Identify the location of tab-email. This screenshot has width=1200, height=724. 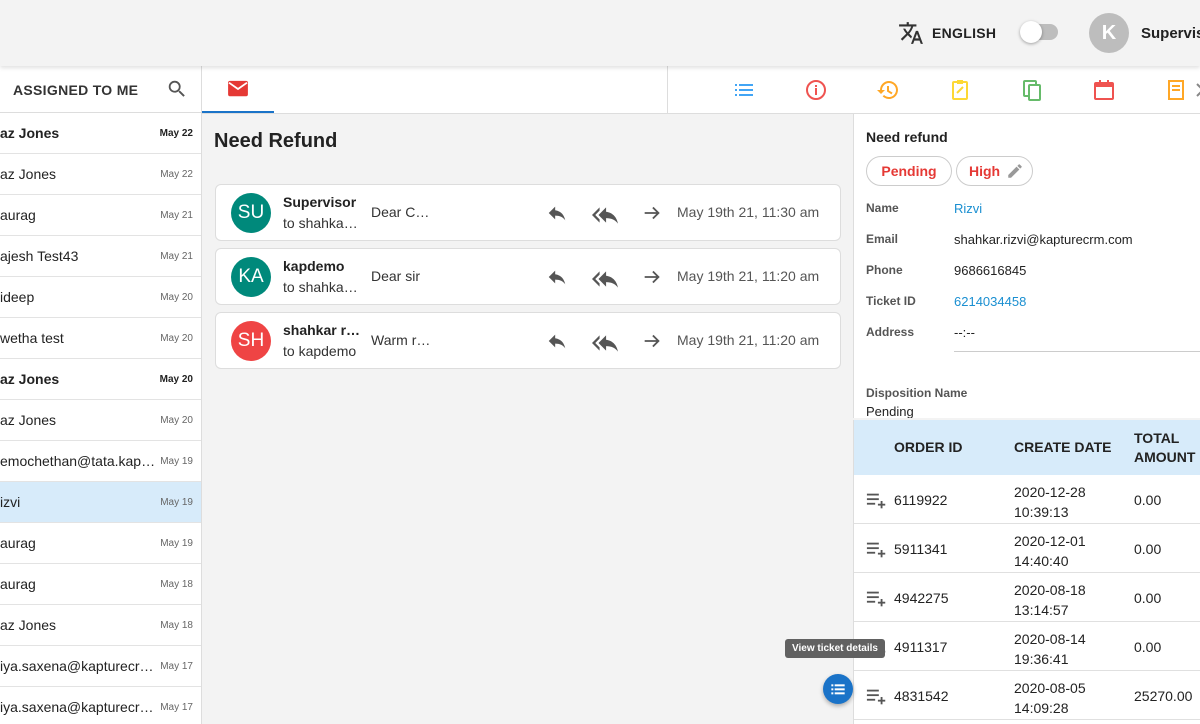
(238, 89).